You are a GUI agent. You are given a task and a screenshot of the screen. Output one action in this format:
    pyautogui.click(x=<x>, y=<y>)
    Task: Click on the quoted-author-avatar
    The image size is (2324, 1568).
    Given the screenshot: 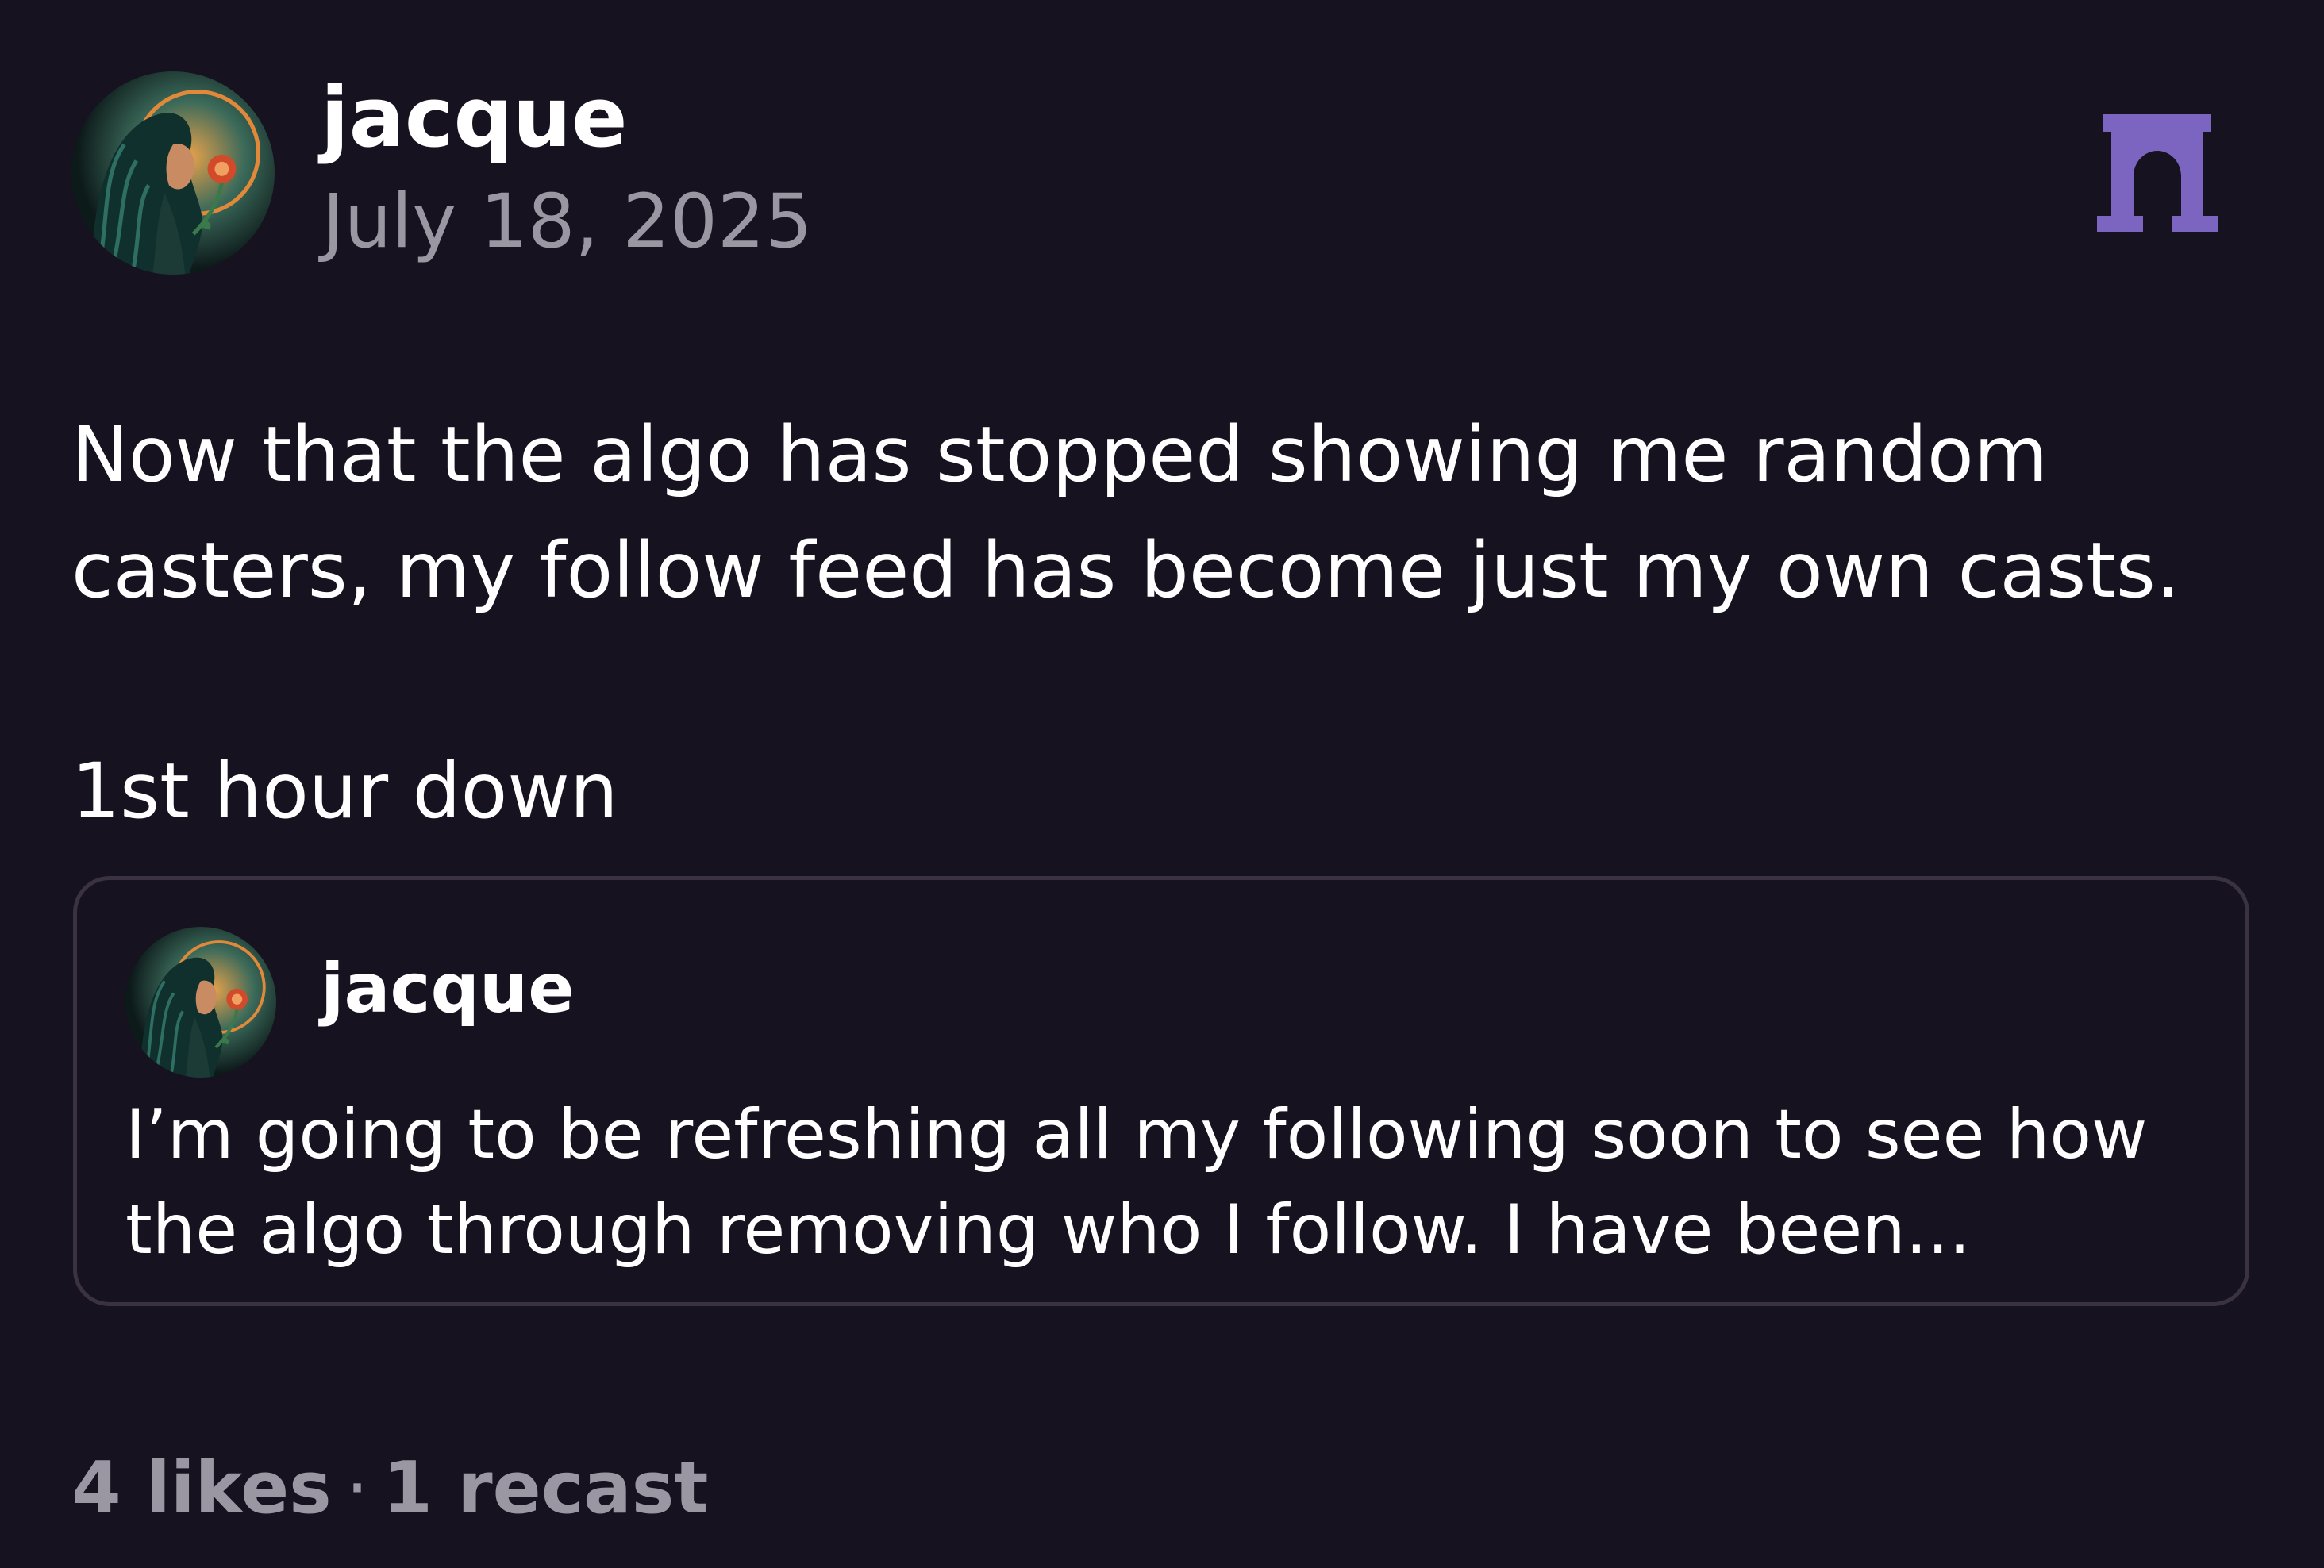 What is the action you would take?
    pyautogui.click(x=200, y=1003)
    